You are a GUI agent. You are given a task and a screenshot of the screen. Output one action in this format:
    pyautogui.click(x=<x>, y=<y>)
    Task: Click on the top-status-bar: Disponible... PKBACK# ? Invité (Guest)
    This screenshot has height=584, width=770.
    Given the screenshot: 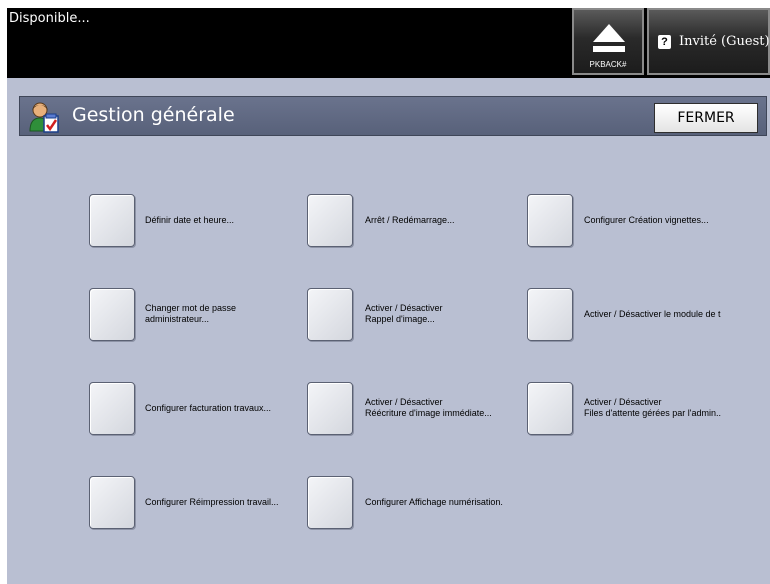 What is the action you would take?
    pyautogui.click(x=388, y=43)
    